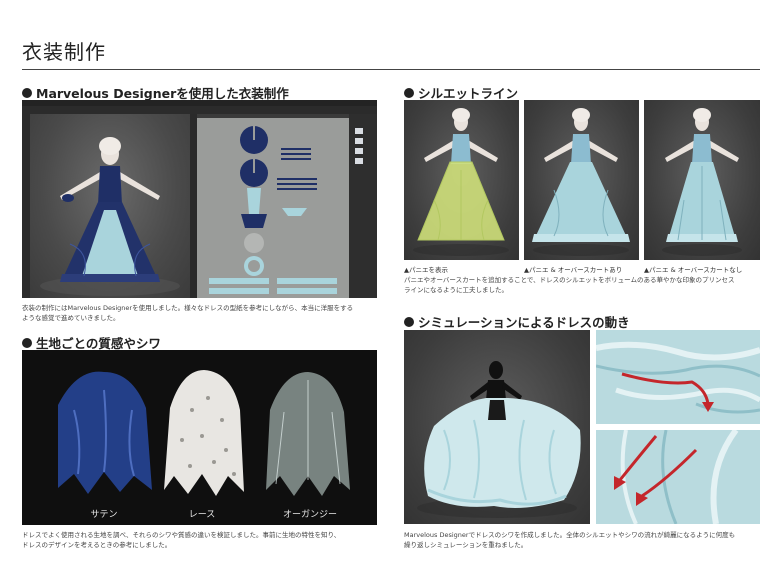 Image resolution: width=780 pixels, height=585 pixels. Describe the element at coordinates (497, 427) in the screenshot. I see `simulation-dress-image` at that location.